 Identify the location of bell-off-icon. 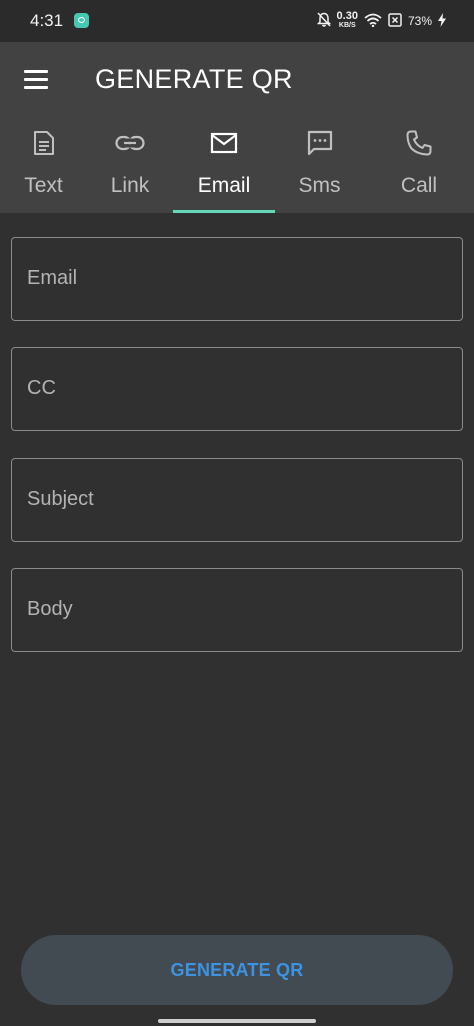
(323, 21).